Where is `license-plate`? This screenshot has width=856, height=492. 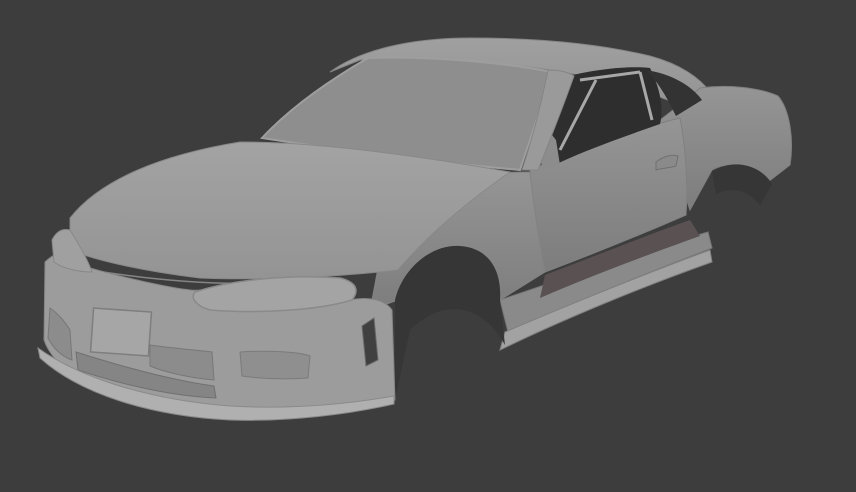
license-plate is located at coordinates (121, 332).